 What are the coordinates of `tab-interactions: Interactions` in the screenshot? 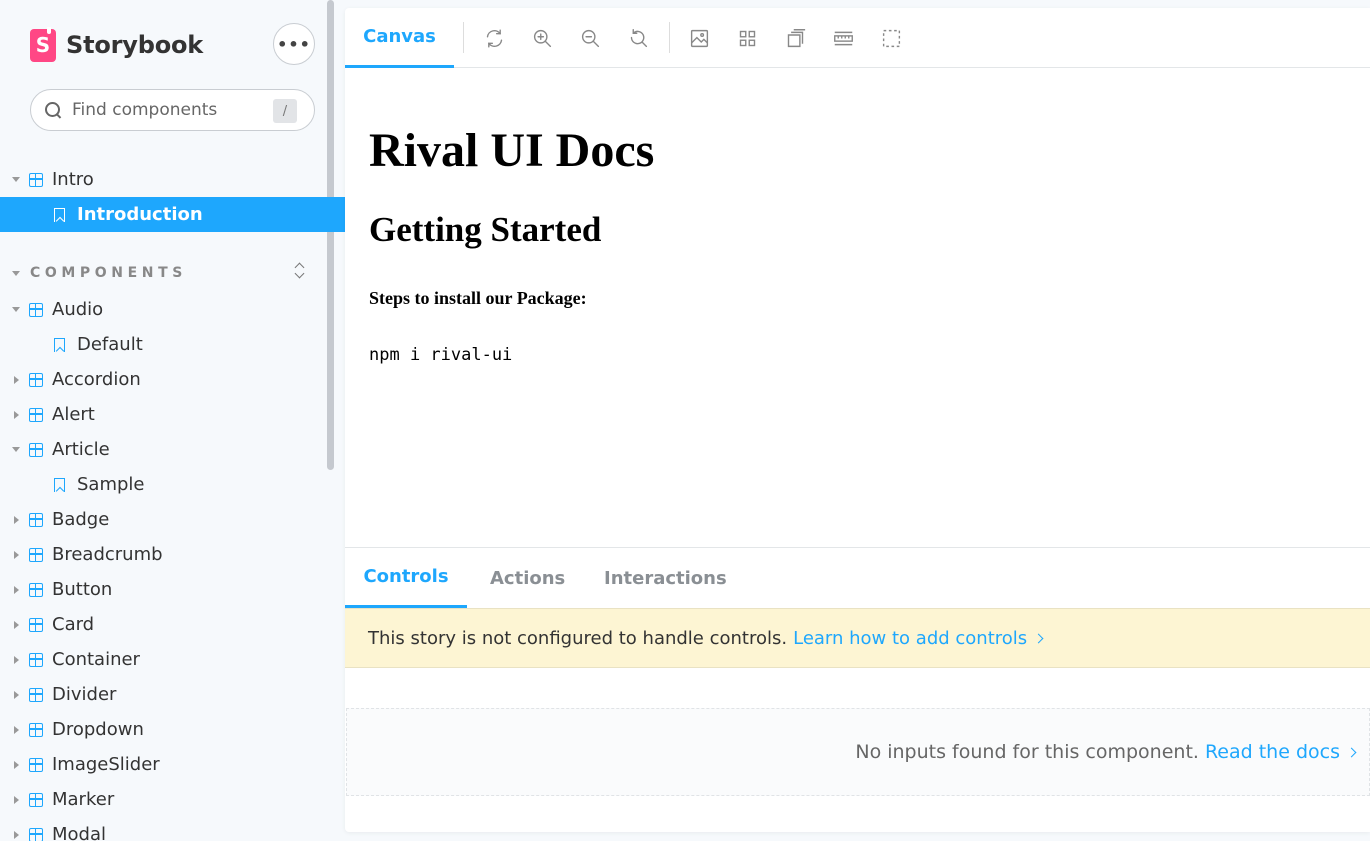 It's located at (665, 578).